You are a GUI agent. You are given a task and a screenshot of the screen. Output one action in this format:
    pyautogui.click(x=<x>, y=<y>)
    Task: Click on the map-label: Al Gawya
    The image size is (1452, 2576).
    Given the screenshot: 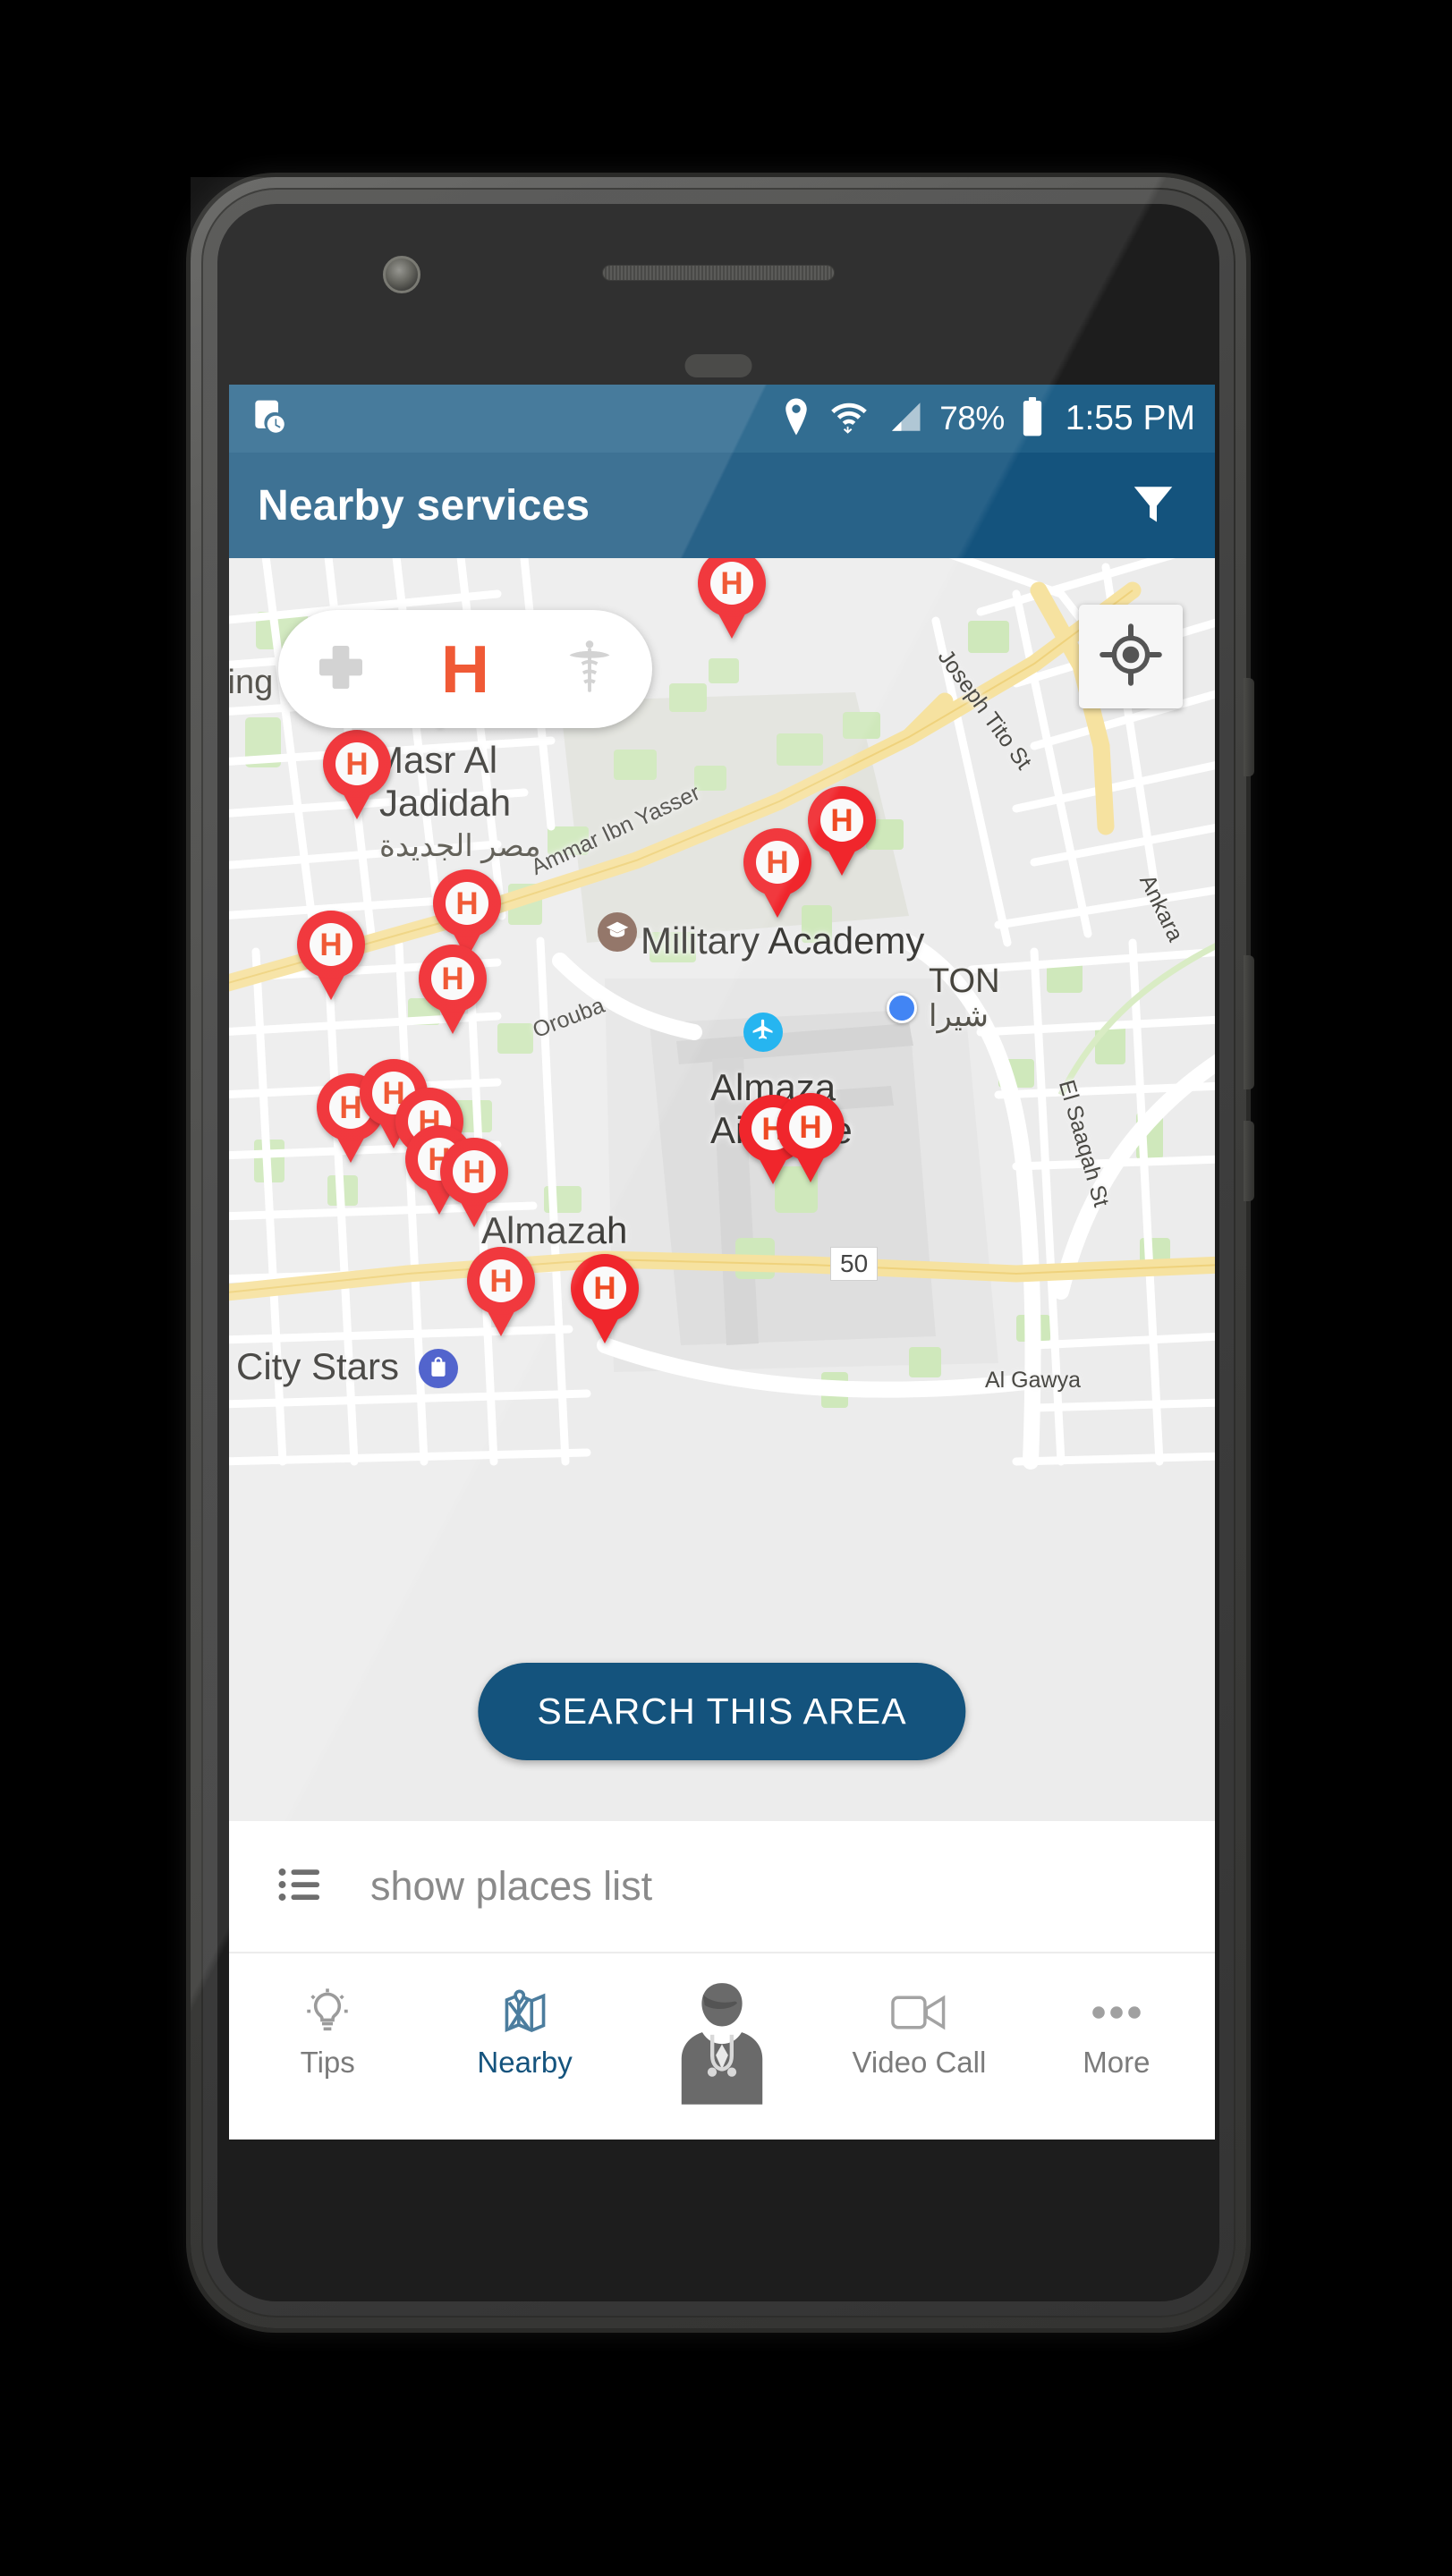 What is the action you would take?
    pyautogui.click(x=1033, y=1380)
    